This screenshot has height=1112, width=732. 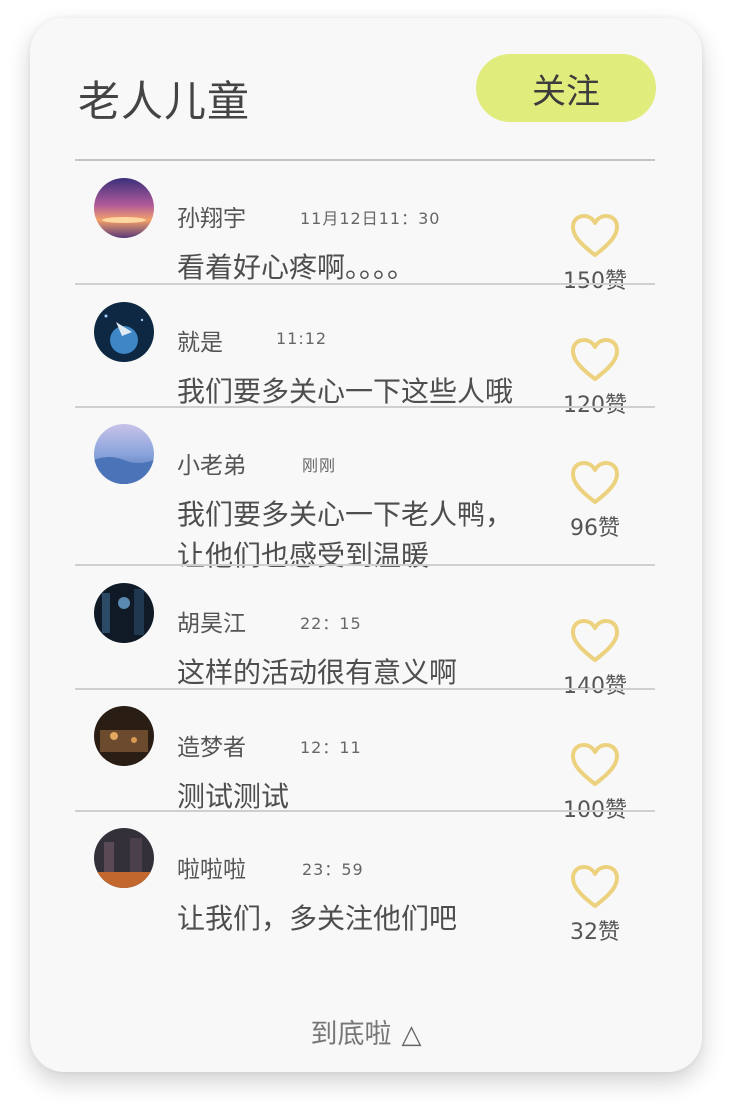 I want to click on timestamp: 11月12日11：30, so click(x=370, y=218).